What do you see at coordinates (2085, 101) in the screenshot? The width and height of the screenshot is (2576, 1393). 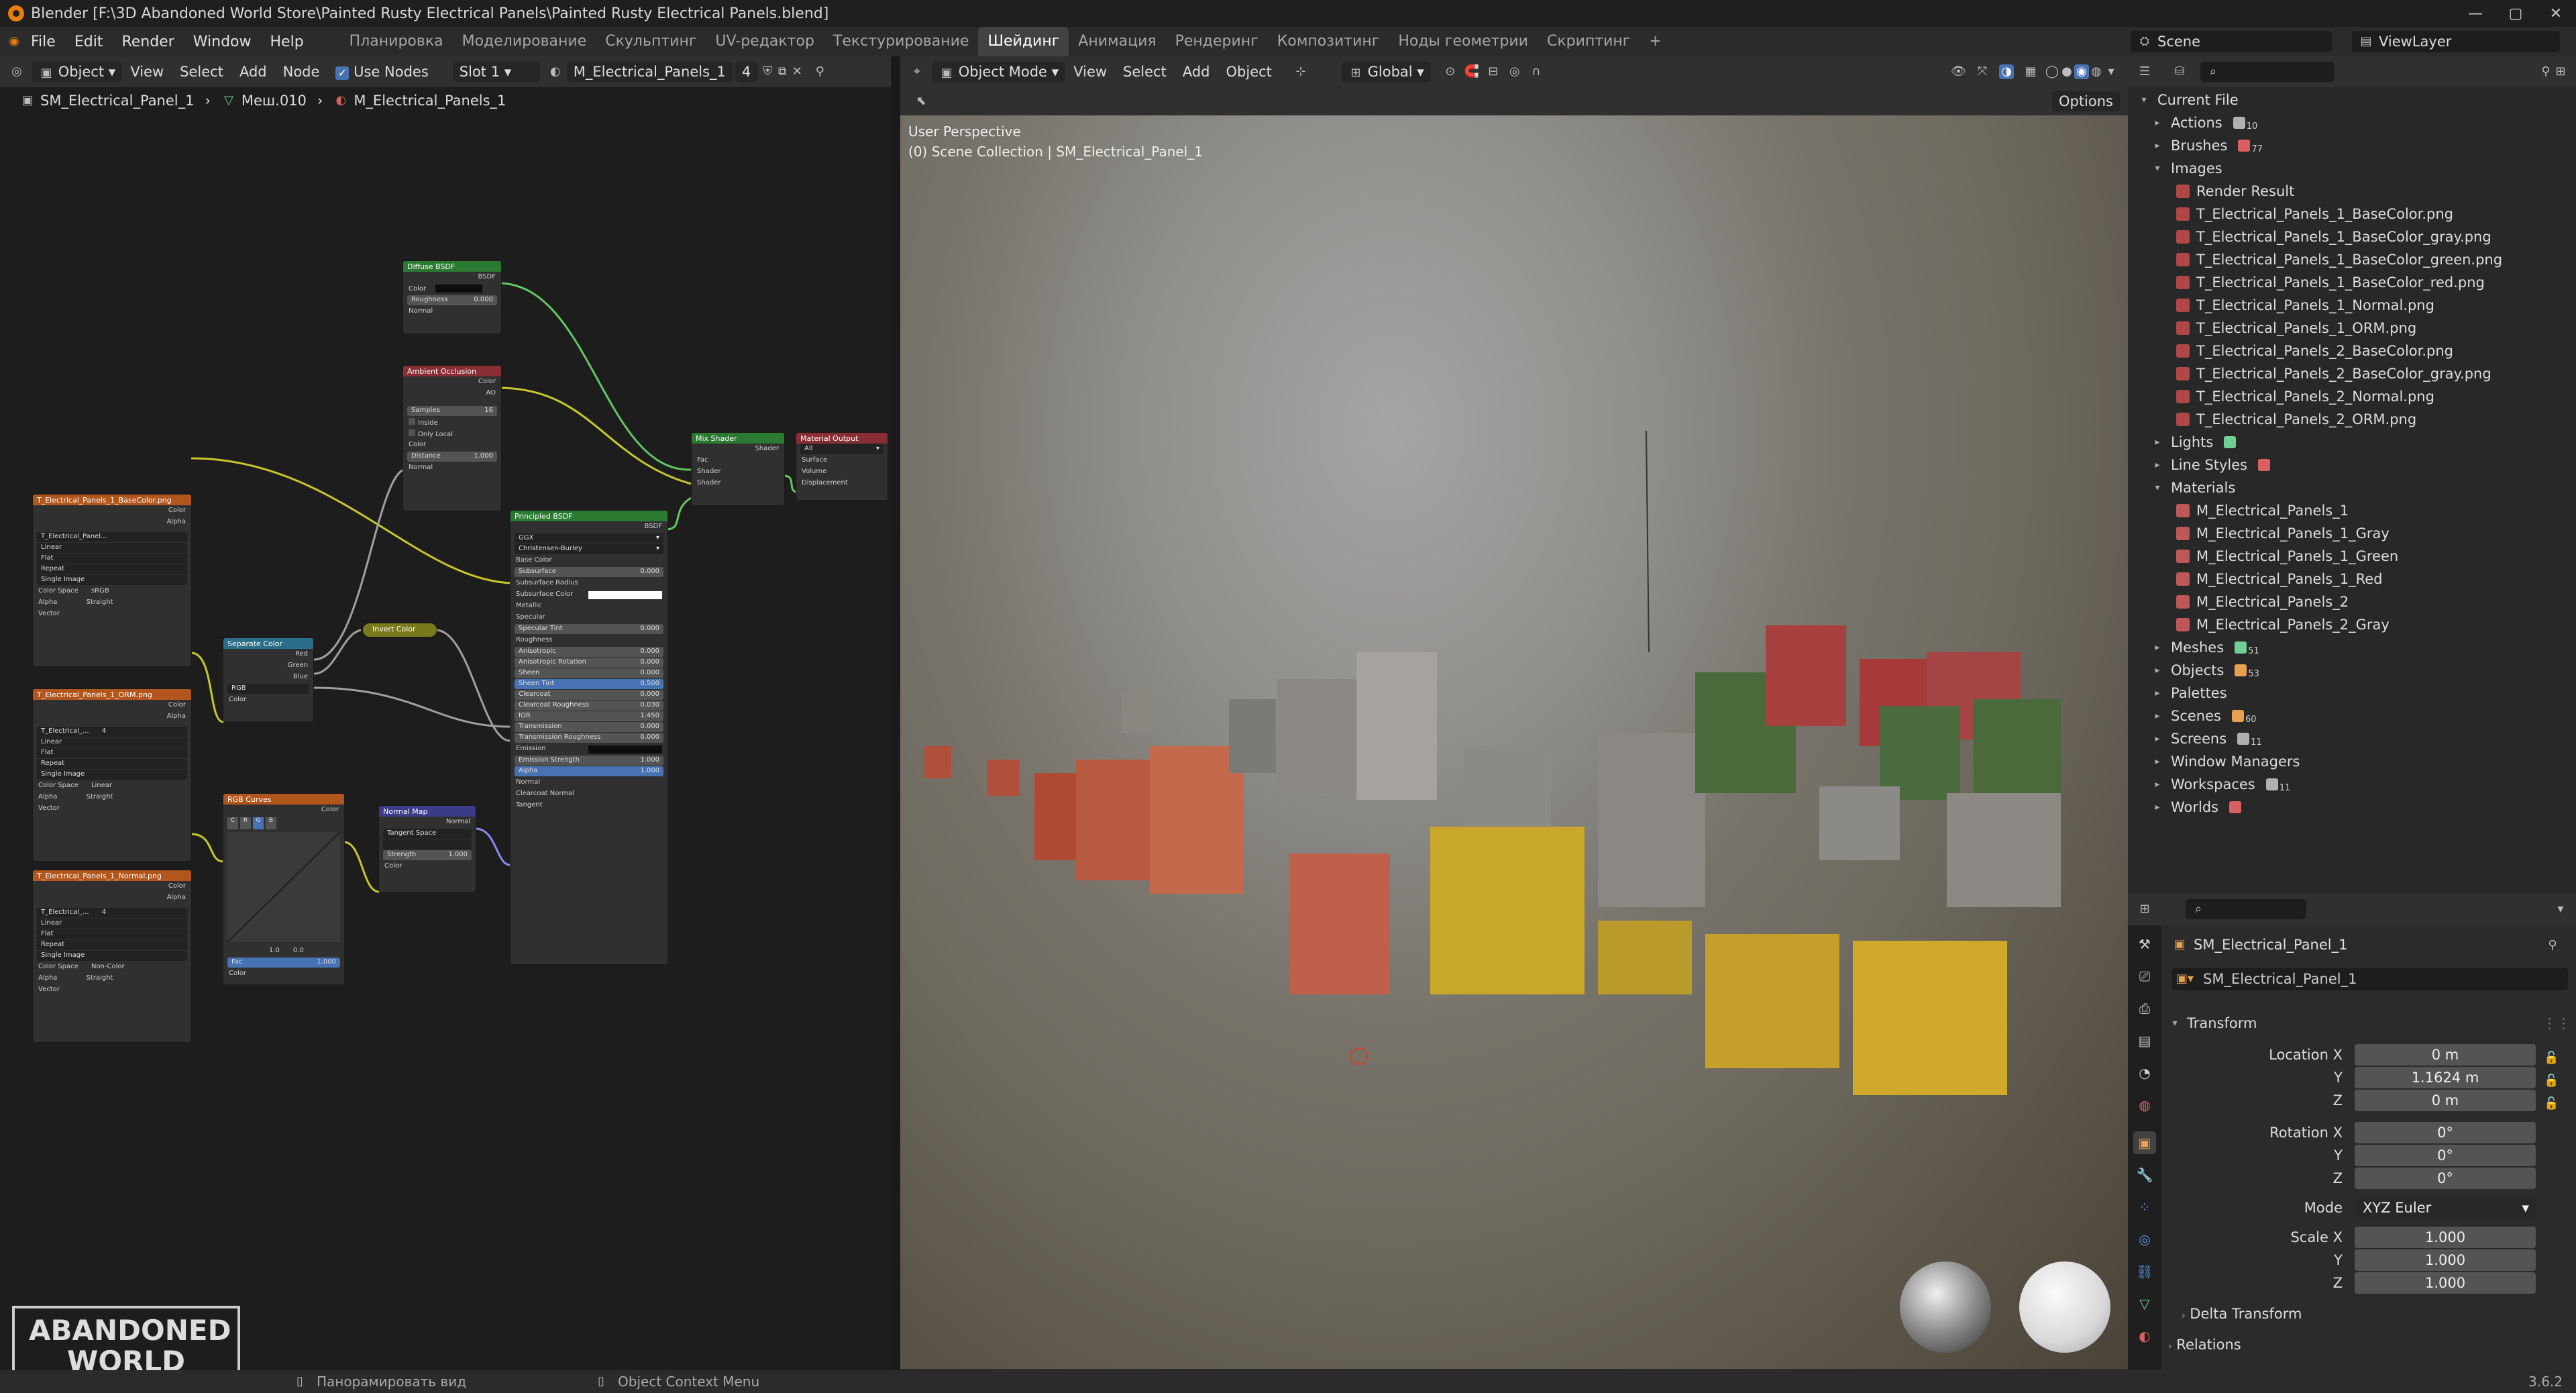 I see `options-button: Options` at bounding box center [2085, 101].